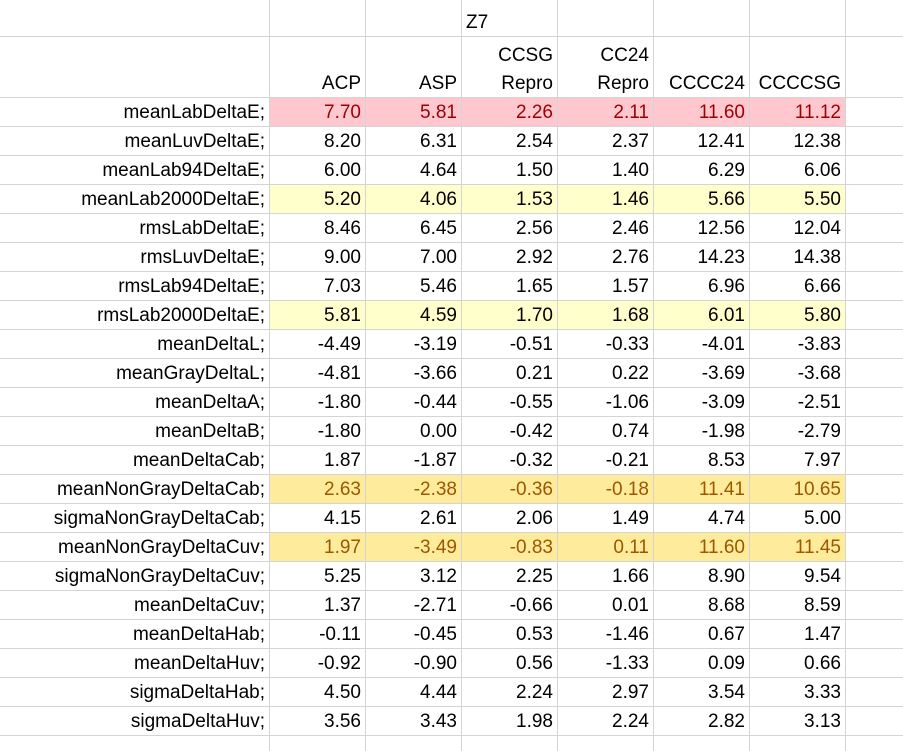 The height and width of the screenshot is (751, 903). Describe the element at coordinates (318, 634) in the screenshot. I see `value-cell: -0.11` at that location.